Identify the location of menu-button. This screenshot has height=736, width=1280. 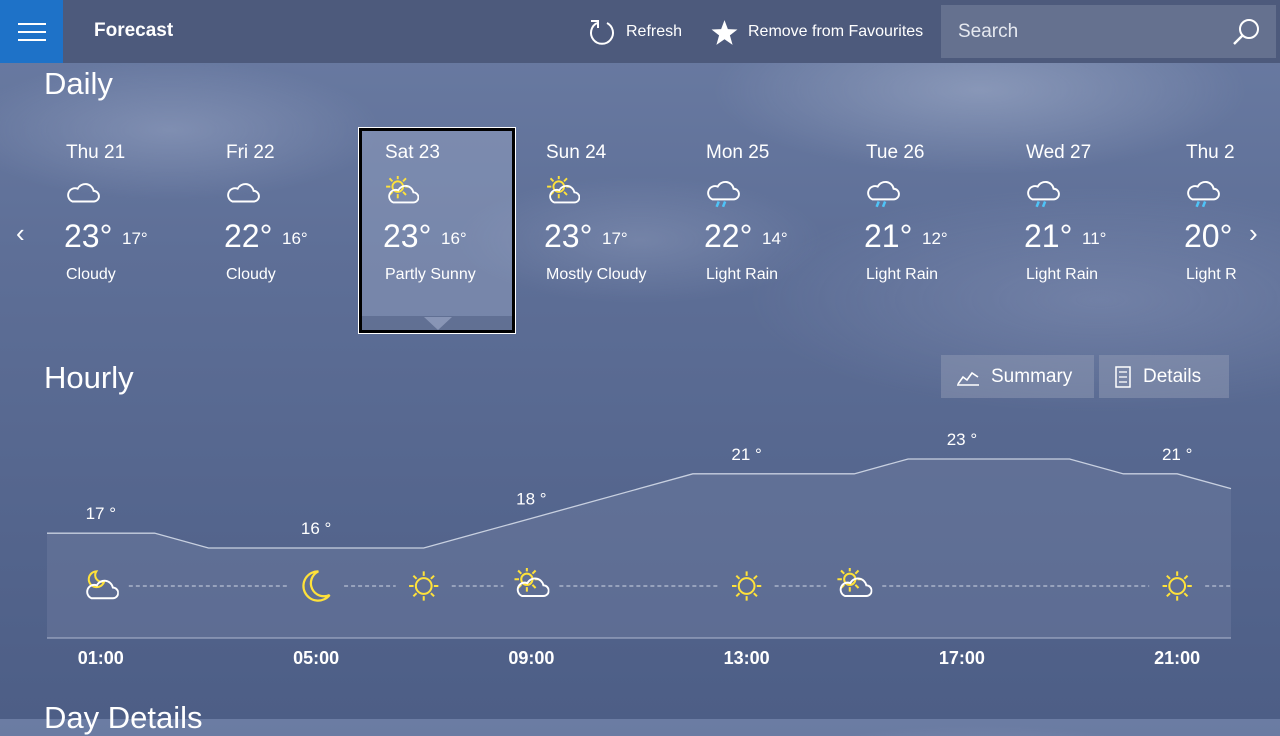
(31, 31).